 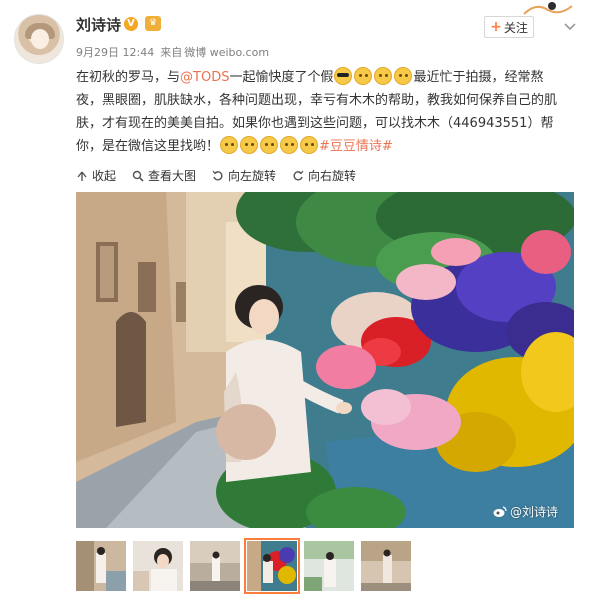 What do you see at coordinates (343, 76) in the screenshot?
I see `cool-emoji-icon` at bounding box center [343, 76].